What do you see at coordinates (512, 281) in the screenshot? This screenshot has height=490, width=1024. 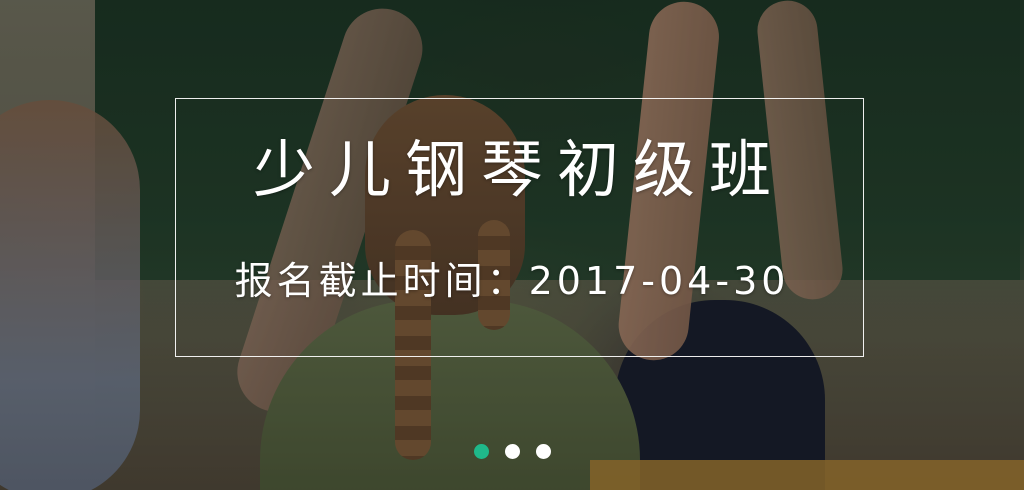 I see `registration-deadline: 报名截止时间：2017-04-30` at bounding box center [512, 281].